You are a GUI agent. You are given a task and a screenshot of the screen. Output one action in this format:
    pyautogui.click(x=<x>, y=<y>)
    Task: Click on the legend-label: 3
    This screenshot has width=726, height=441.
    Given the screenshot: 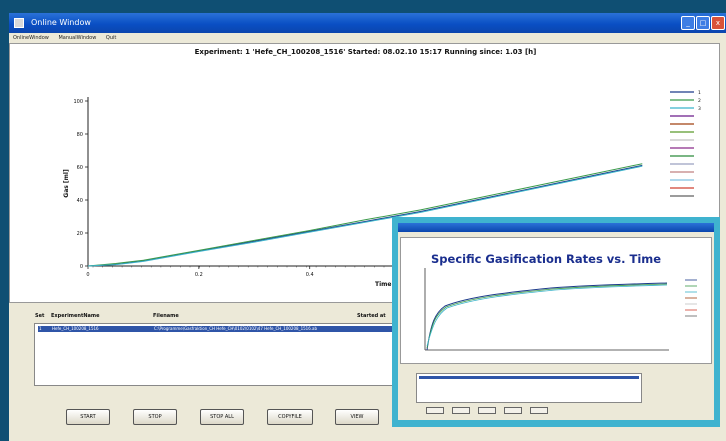 What is the action you would take?
    pyautogui.click(x=699, y=109)
    